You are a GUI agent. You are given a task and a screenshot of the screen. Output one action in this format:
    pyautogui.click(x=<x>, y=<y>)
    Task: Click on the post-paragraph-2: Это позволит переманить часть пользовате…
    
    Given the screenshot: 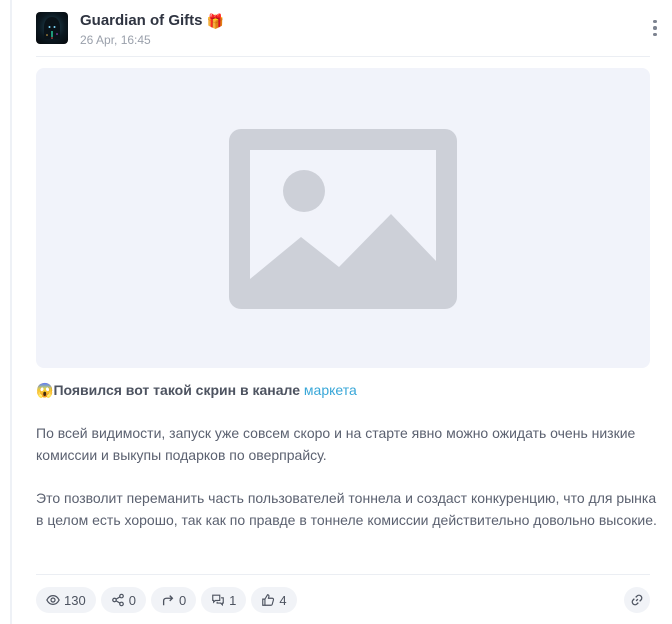 What is the action you would take?
    pyautogui.click(x=346, y=509)
    